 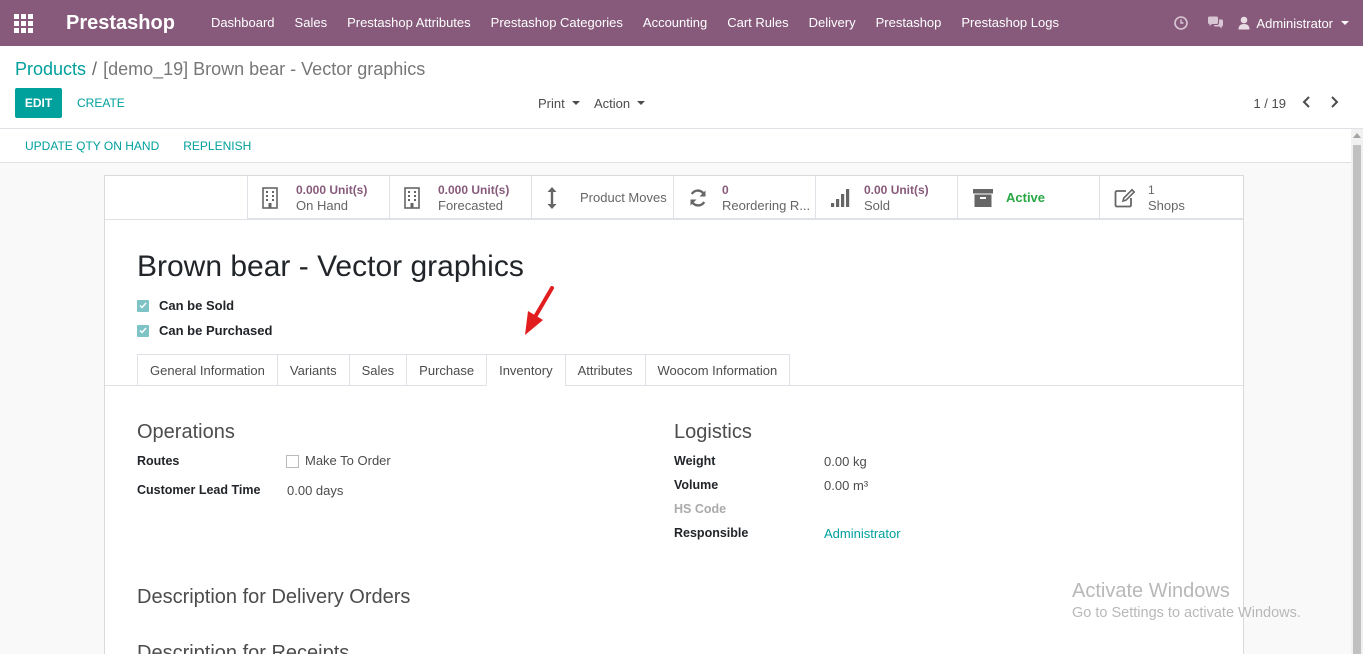 What do you see at coordinates (717, 370) in the screenshot?
I see `tab-woocom-information: Woocom Information` at bounding box center [717, 370].